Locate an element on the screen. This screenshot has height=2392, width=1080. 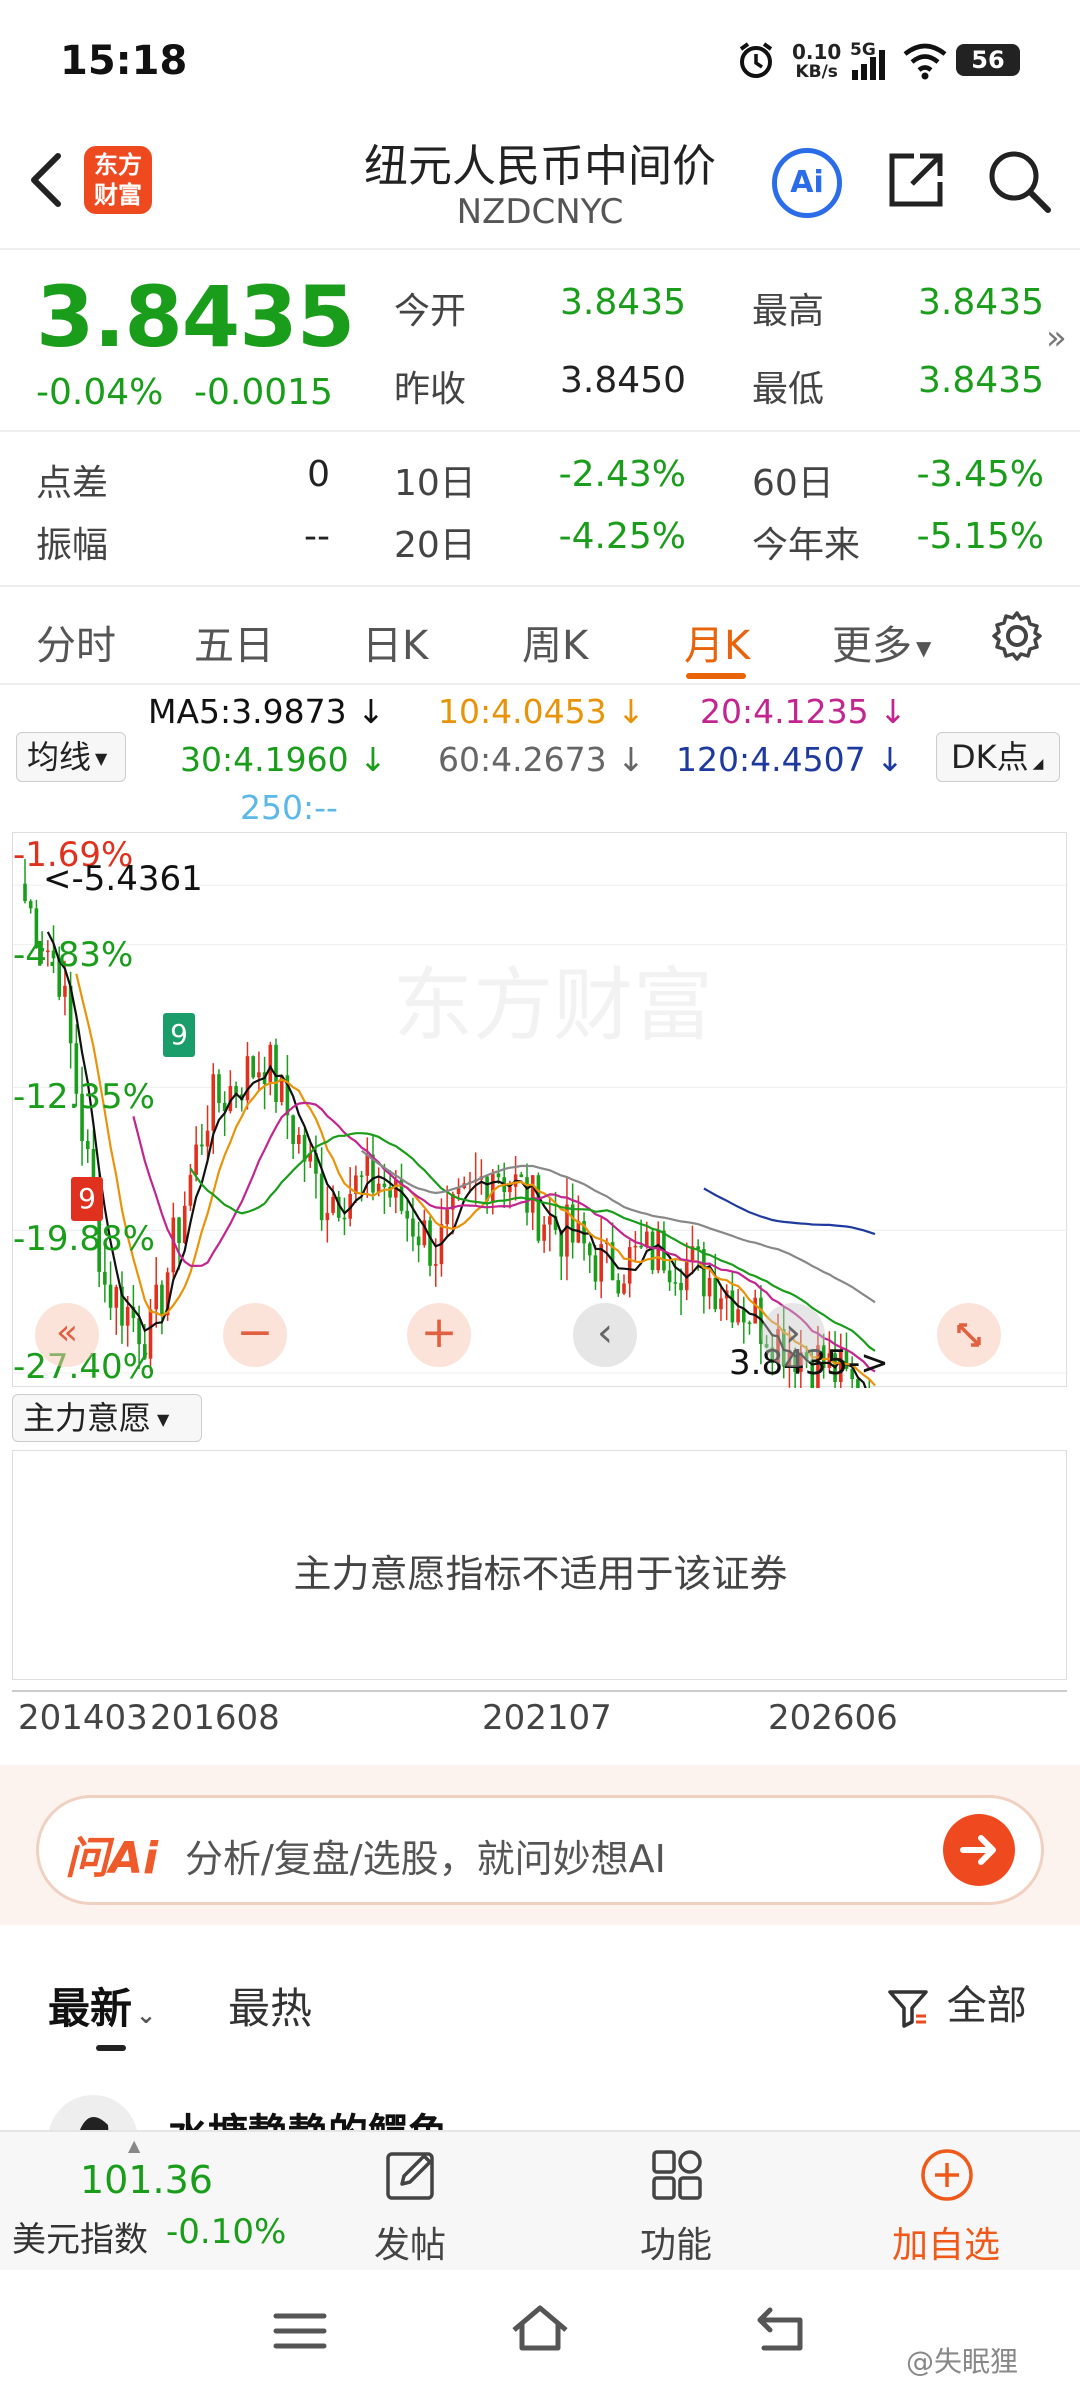
d10-value: -2.43% is located at coordinates (622, 474).